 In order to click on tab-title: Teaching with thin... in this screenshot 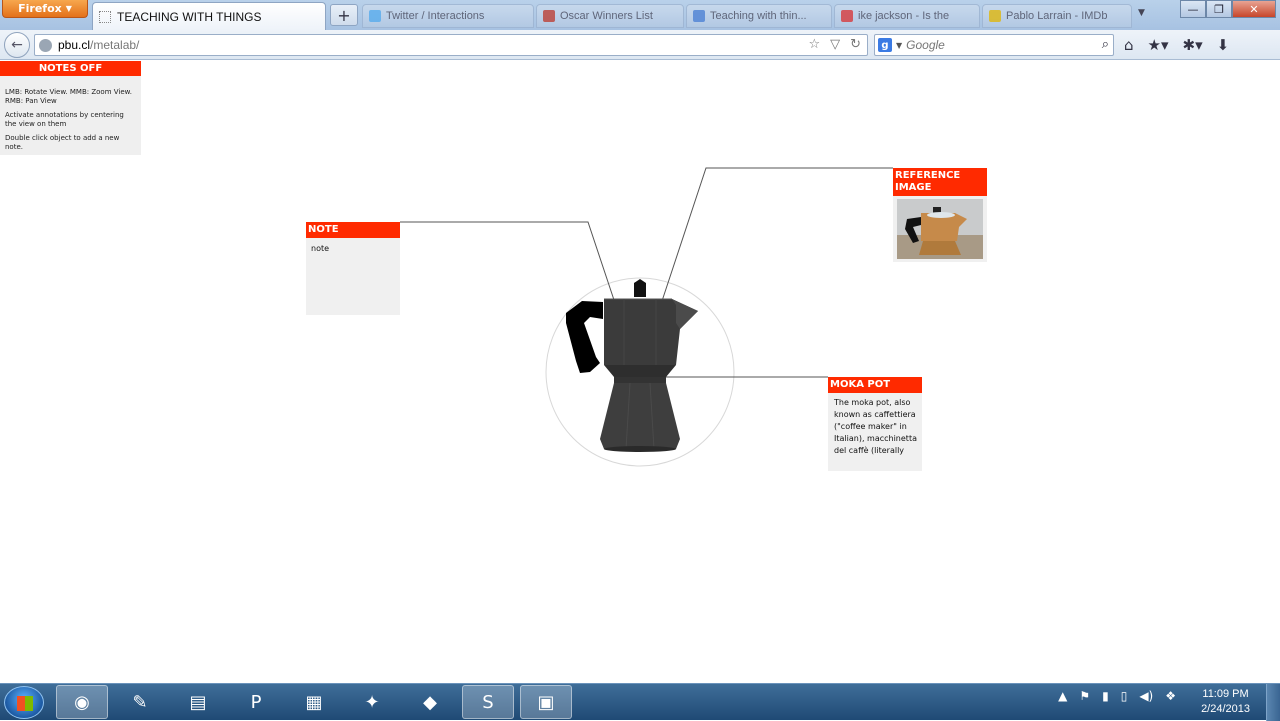, I will do `click(758, 16)`.